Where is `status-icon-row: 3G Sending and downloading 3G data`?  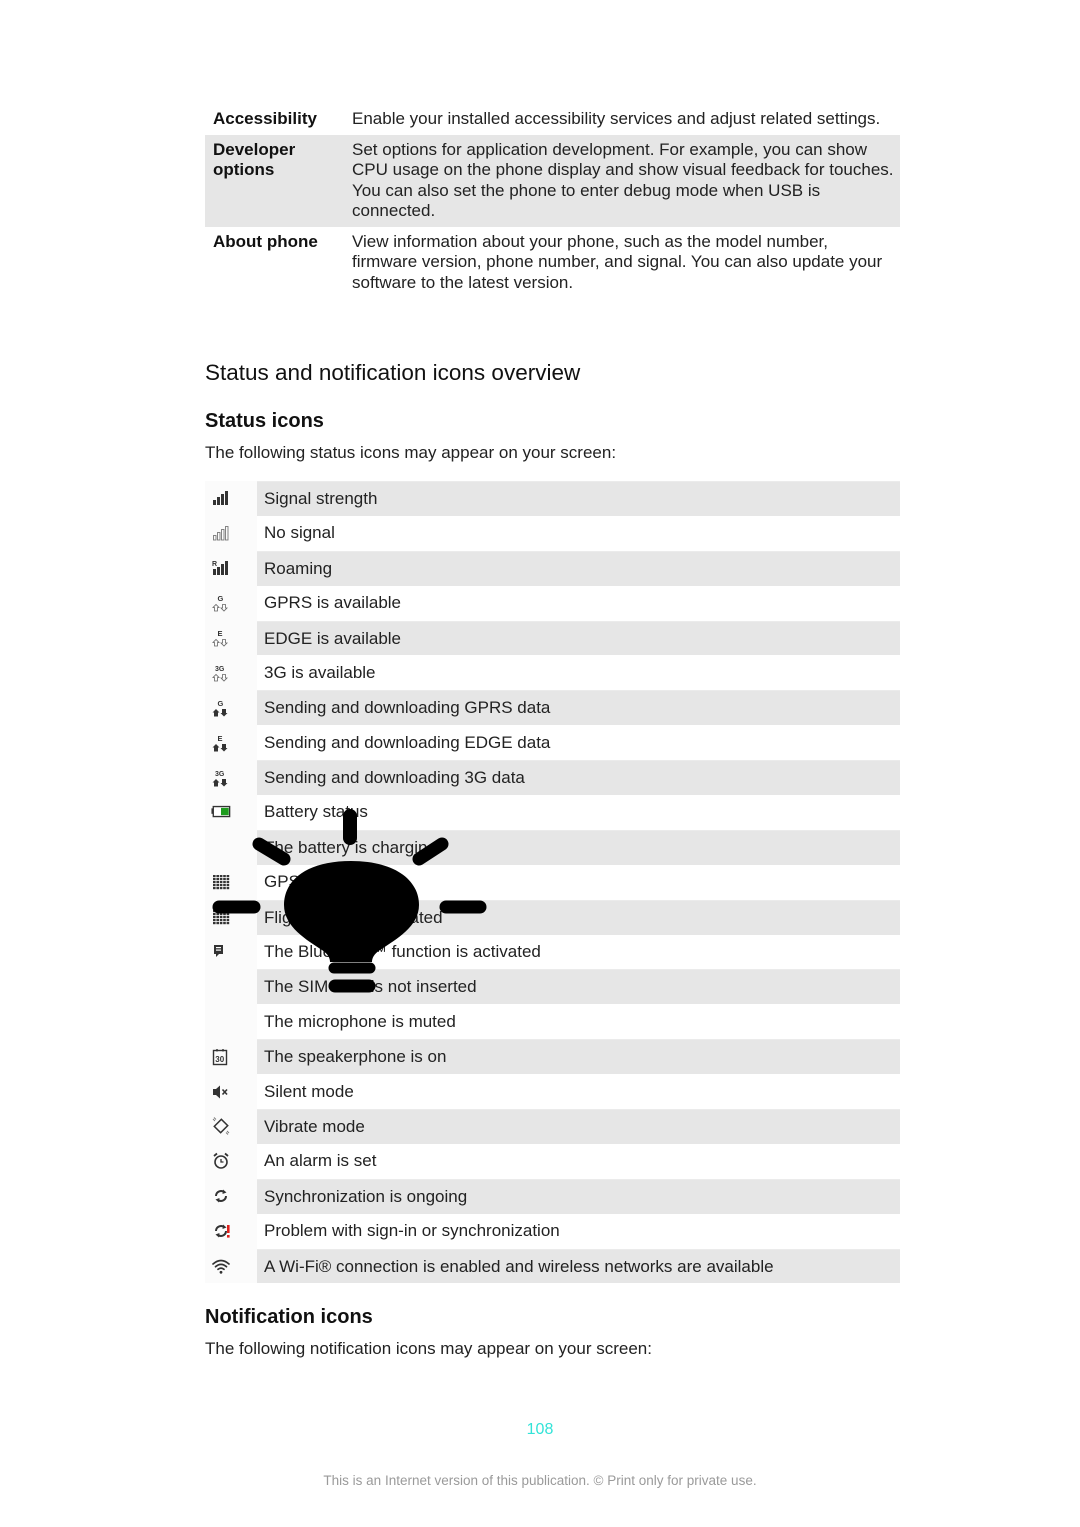
status-icon-row: 3G Sending and downloading 3G data is located at coordinates (552, 778).